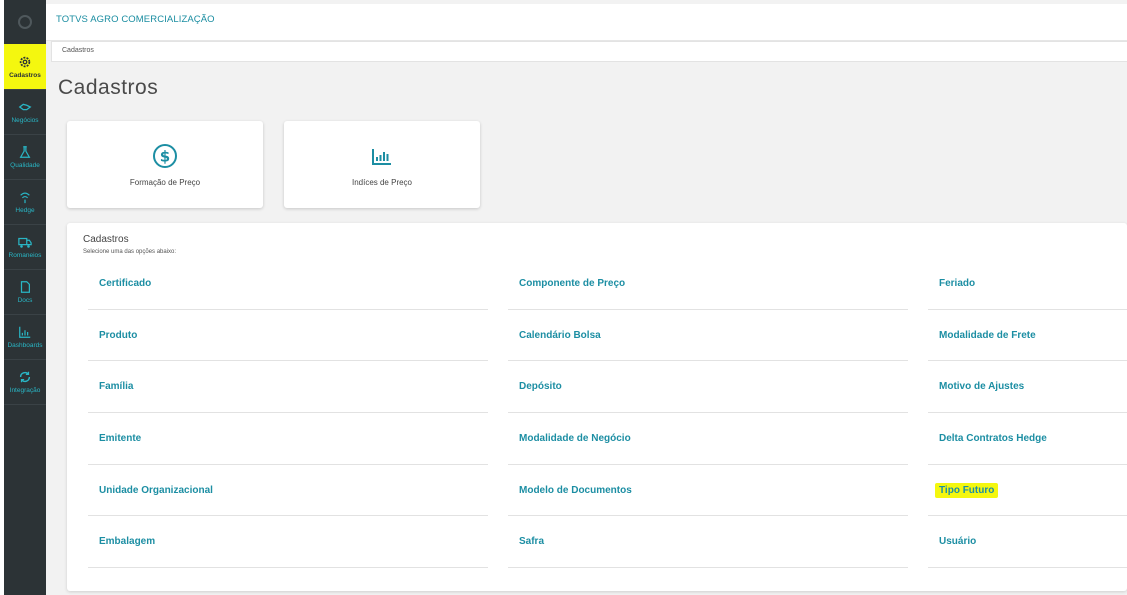 The width and height of the screenshot is (1127, 595). I want to click on sidebar-item-cadastros: Cadastros, so click(25, 67).